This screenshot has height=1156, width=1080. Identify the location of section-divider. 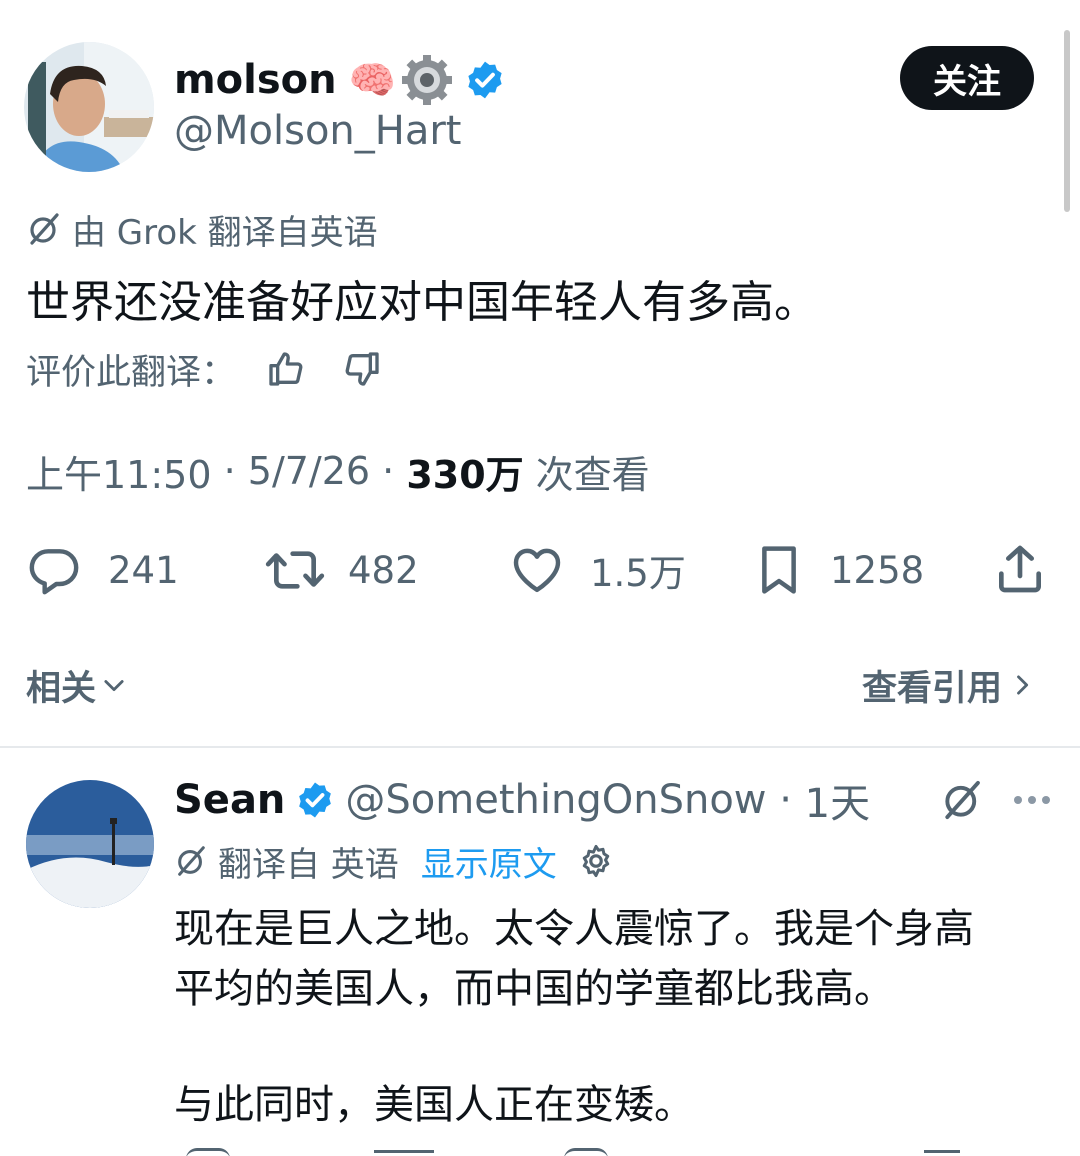
(540, 747).